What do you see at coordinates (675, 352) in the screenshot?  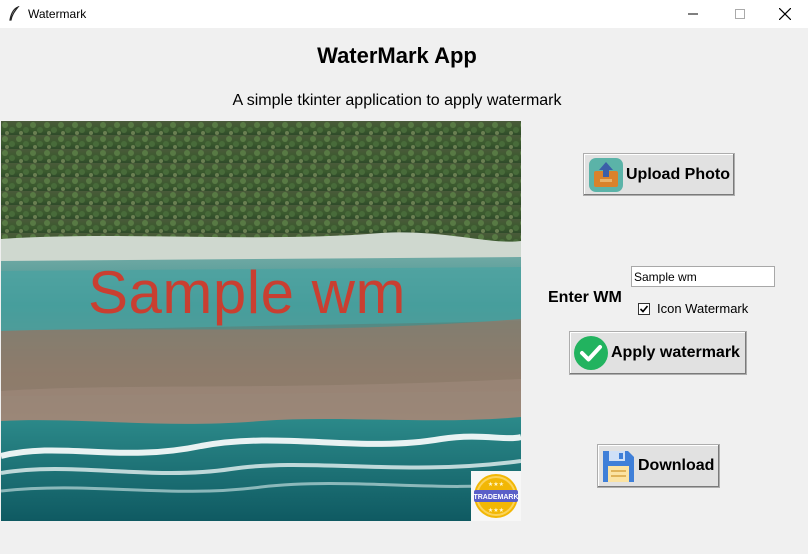 I see `apply-watermark-label: Apply watermark` at bounding box center [675, 352].